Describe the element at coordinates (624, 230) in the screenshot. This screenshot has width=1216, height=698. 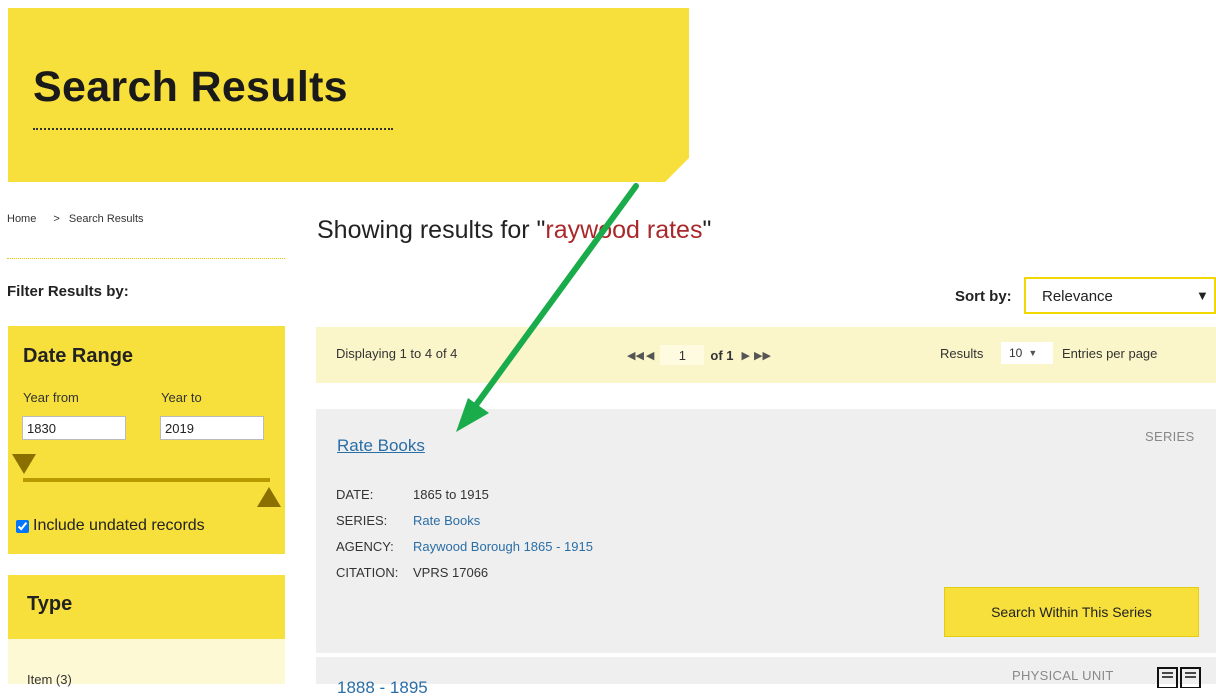
I see `search-query: raywood rates` at that location.